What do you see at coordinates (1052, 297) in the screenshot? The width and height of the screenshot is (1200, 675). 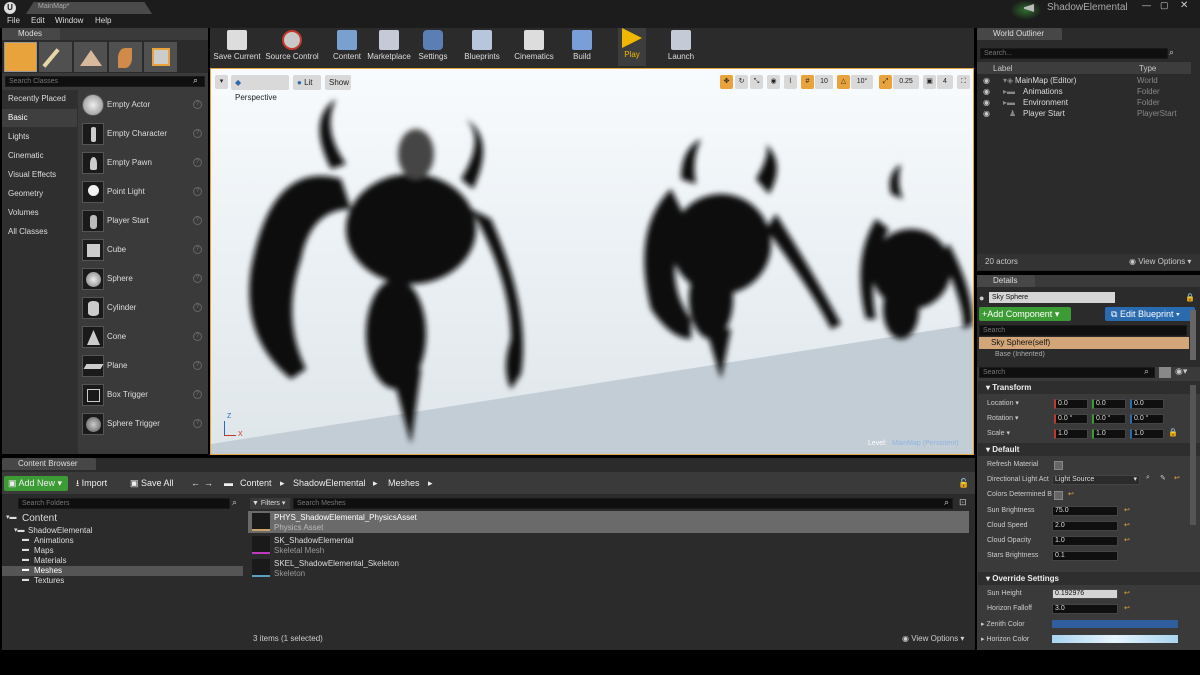 I see `object-name-field: Sky Sphere` at bounding box center [1052, 297].